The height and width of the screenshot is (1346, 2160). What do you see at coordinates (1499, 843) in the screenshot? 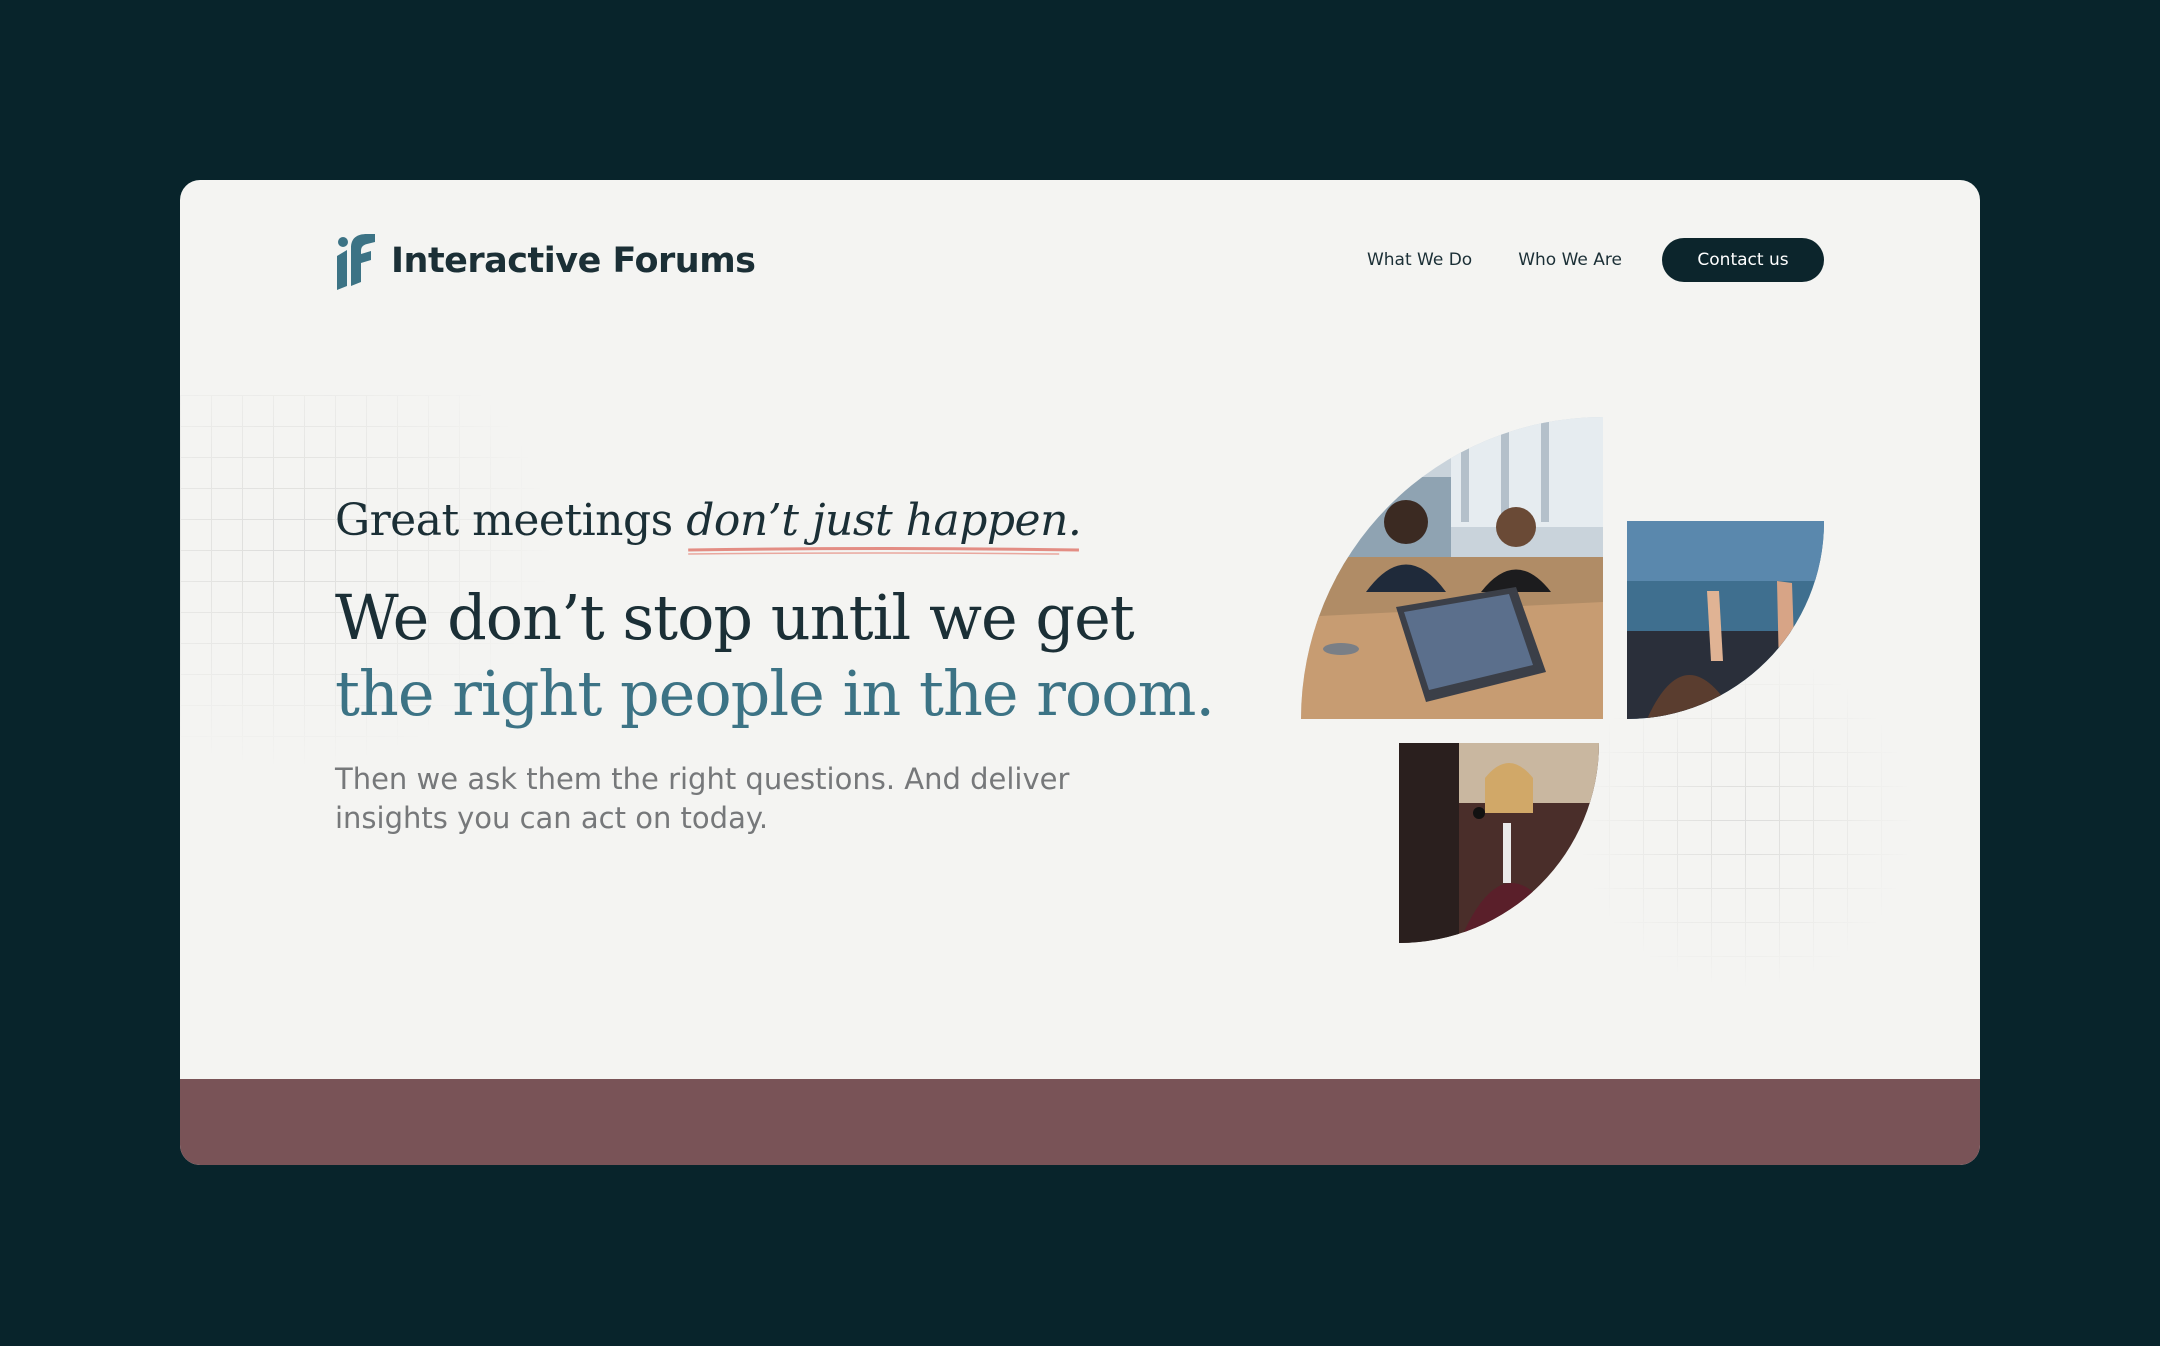
I see `speaker-microphone-photo` at bounding box center [1499, 843].